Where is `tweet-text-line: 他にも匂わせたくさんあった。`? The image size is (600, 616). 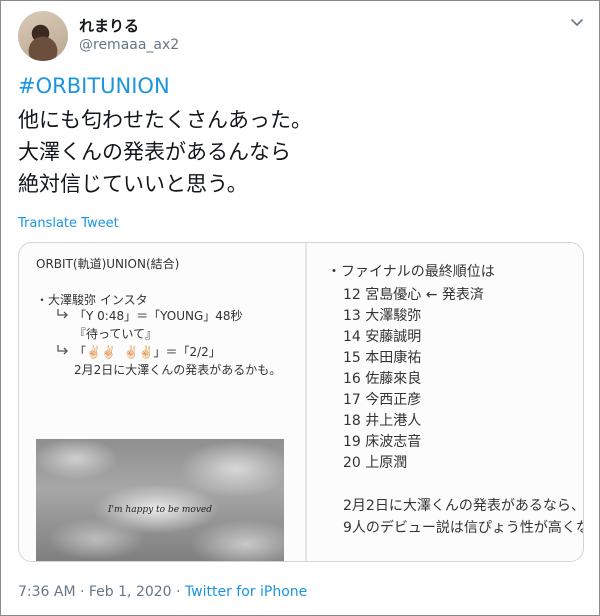 tweet-text-line: 他にも匂わせたくさんあった。 is located at coordinates (165, 120).